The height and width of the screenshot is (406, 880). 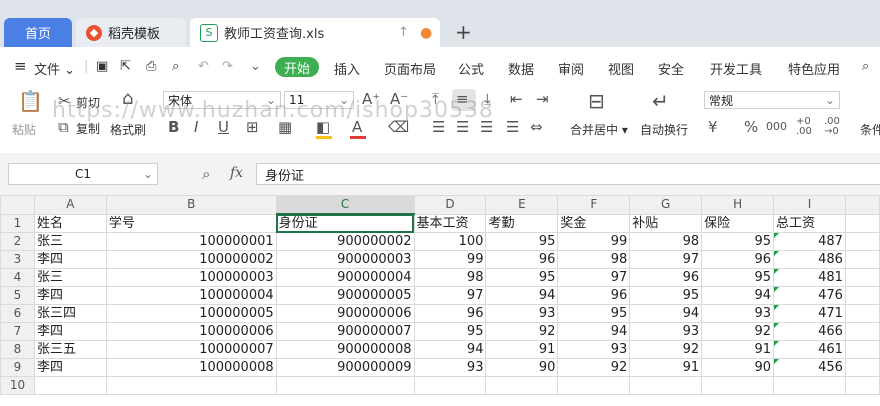 What do you see at coordinates (814, 68) in the screenshot?
I see `tab-special-features: 特色应用` at bounding box center [814, 68].